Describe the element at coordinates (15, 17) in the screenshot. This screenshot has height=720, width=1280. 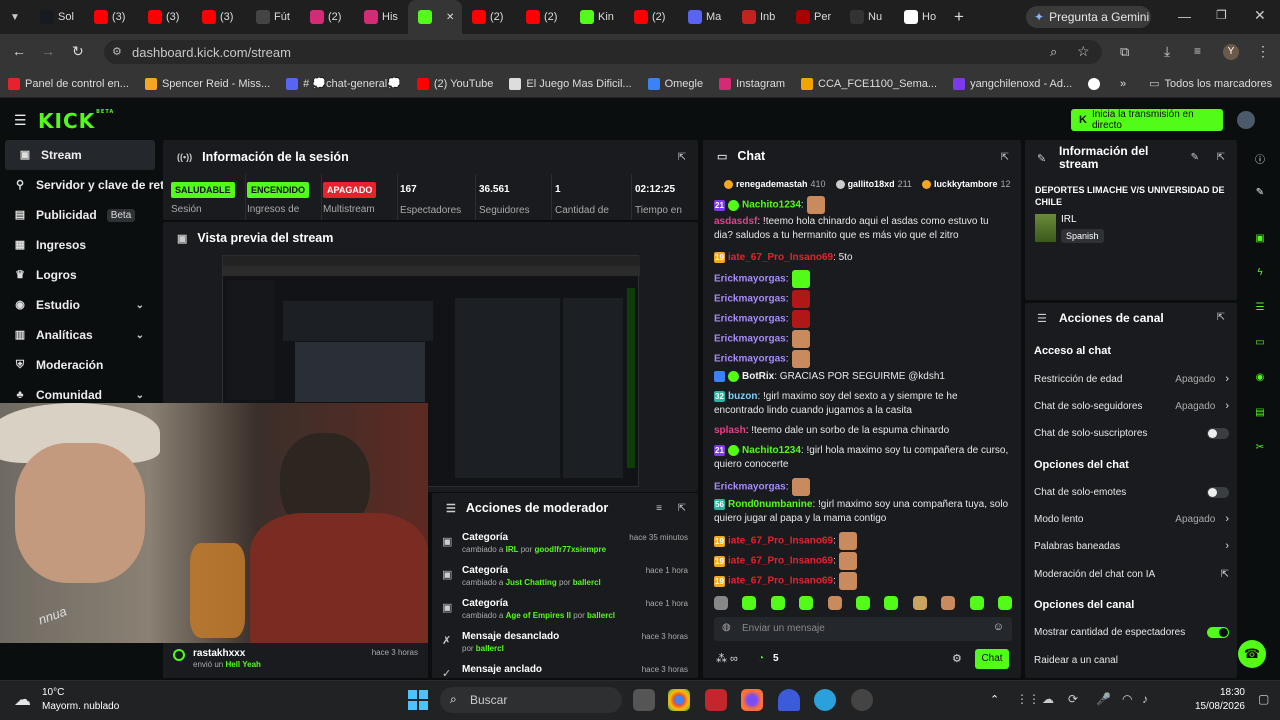
I see `tab-list-button: ▼` at that location.